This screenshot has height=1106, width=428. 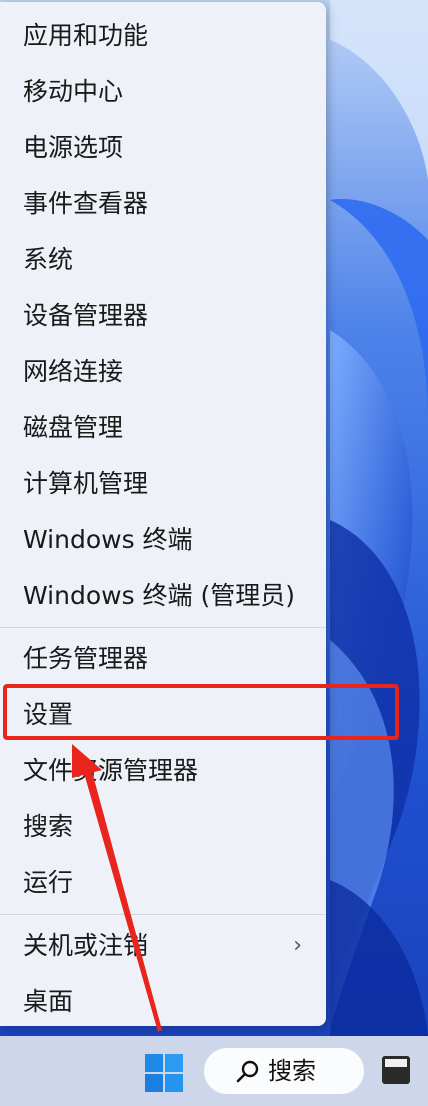 What do you see at coordinates (163, 883) in the screenshot?
I see `menu-item-run: 运行` at bounding box center [163, 883].